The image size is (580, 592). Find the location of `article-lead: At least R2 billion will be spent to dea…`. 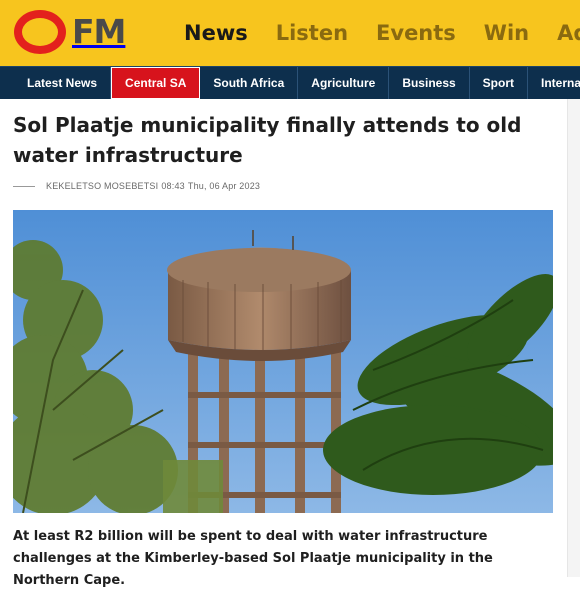

article-lead: At least R2 billion will be spent to dea… is located at coordinates (253, 558).